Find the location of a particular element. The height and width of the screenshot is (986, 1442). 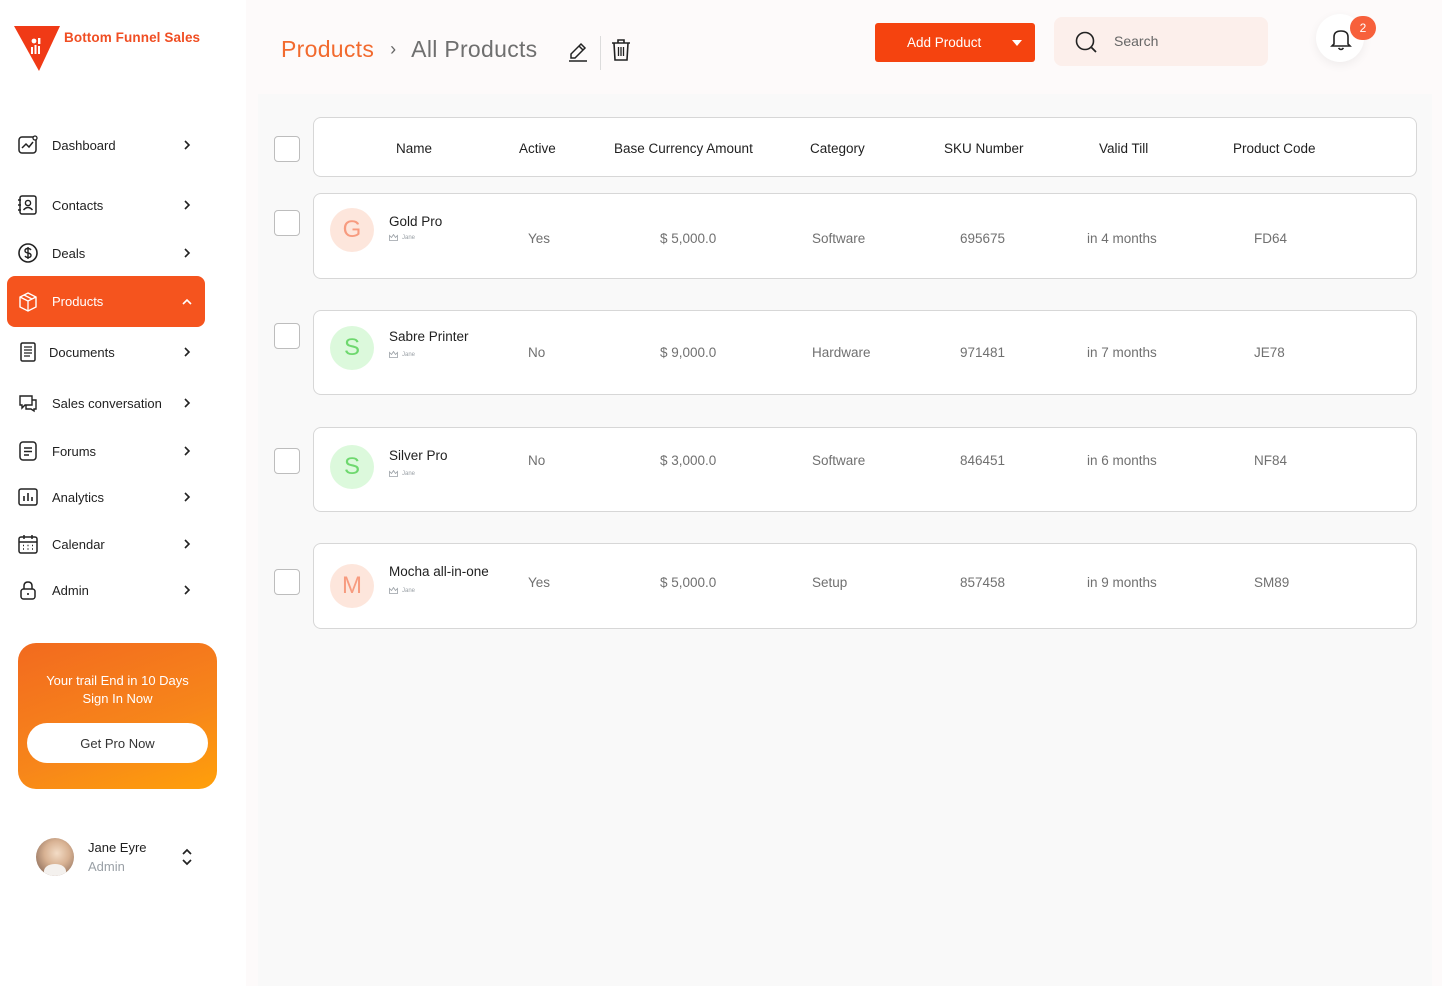

expand-toggle-icon is located at coordinates (187, 857).